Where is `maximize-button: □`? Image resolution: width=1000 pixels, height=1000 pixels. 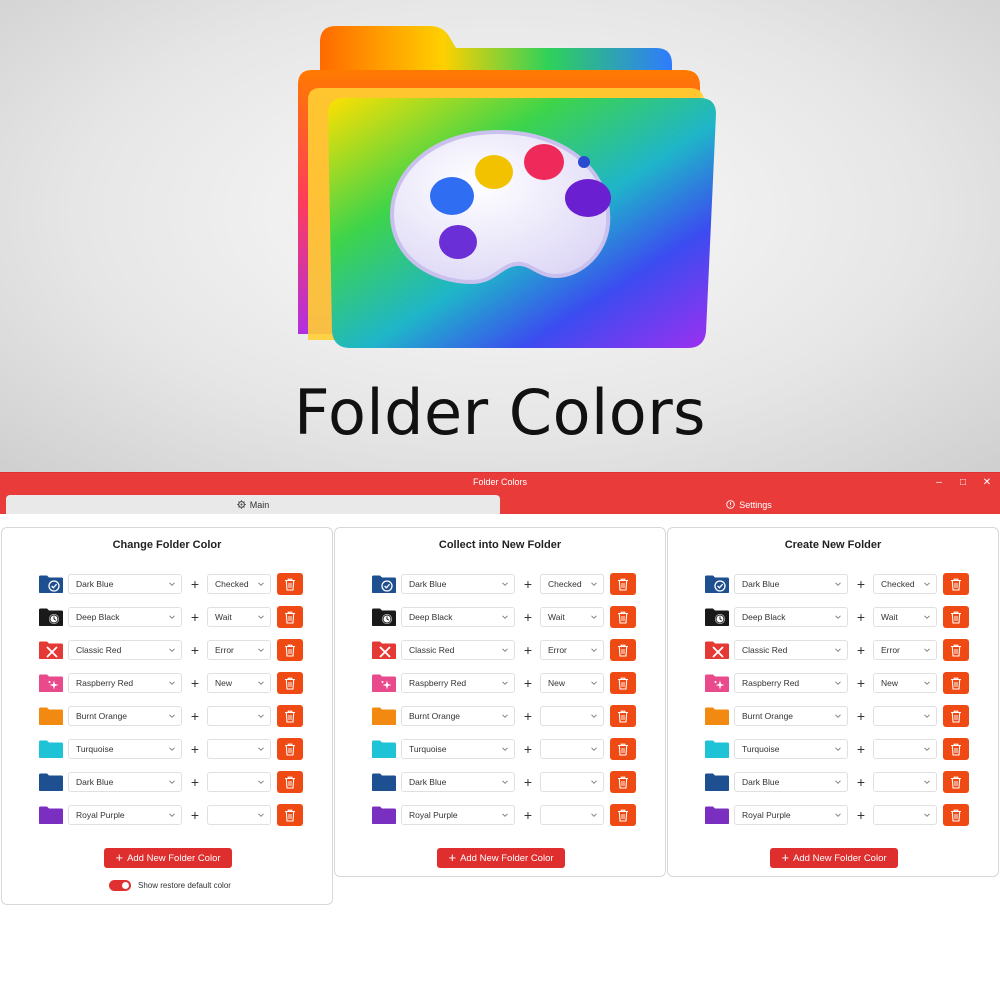 maximize-button: □ is located at coordinates (963, 482).